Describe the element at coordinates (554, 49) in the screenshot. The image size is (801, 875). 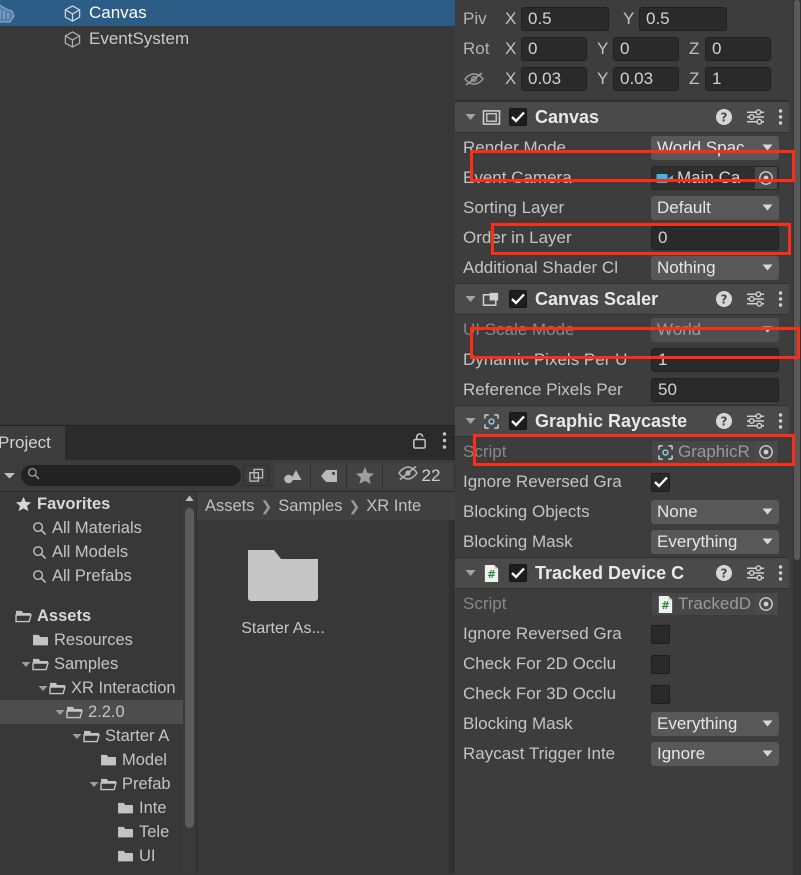
I see `rotation-x-field: 0` at that location.